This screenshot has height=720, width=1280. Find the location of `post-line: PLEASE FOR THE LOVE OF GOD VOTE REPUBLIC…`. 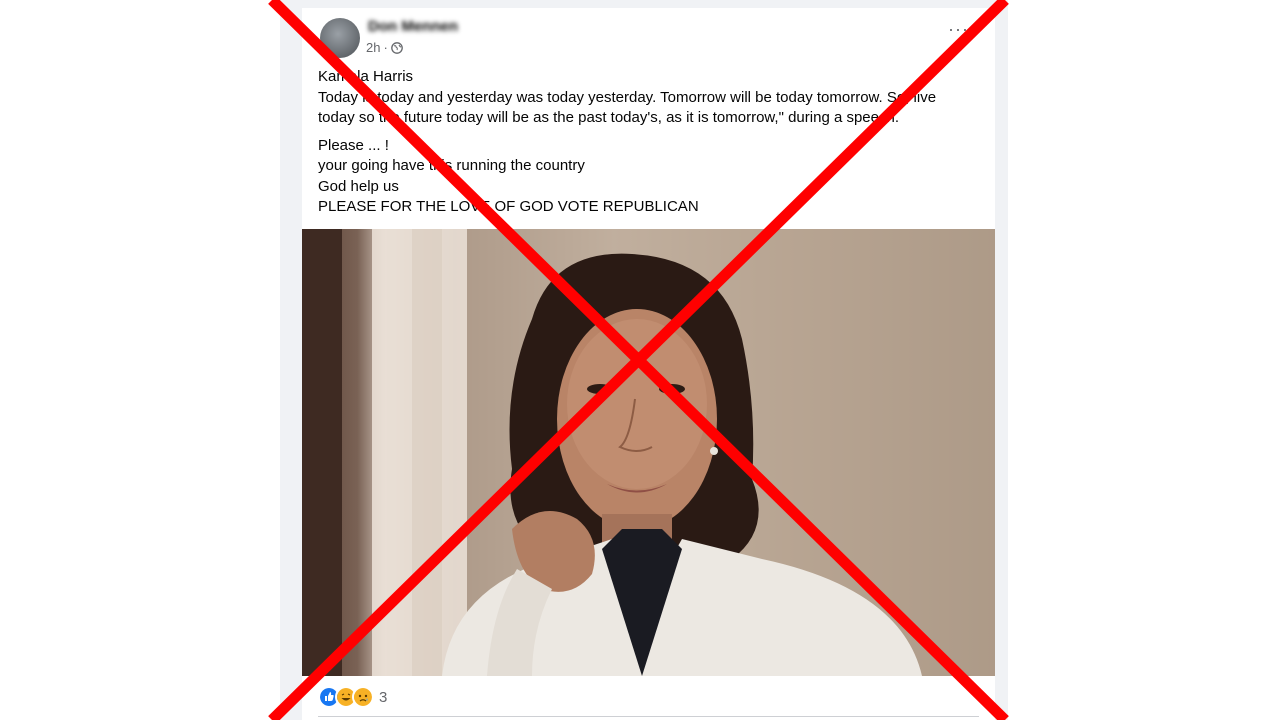

post-line: PLEASE FOR THE LOVE OF GOD VOTE REPUBLIC… is located at coordinates (508, 206).